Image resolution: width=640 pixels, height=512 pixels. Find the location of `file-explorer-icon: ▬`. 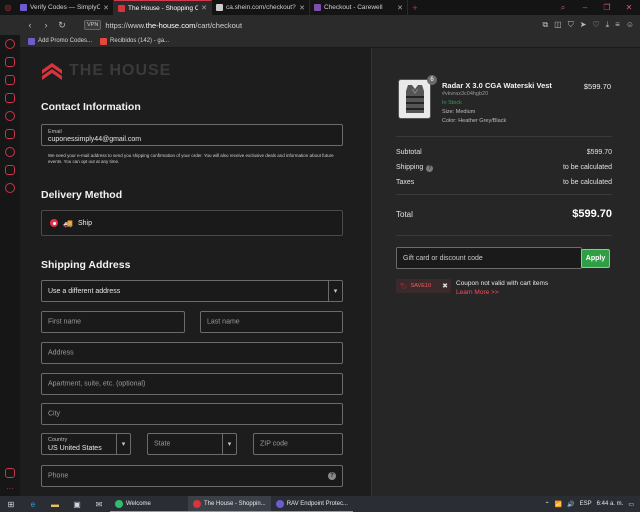

file-explorer-icon: ▬ is located at coordinates (55, 504).